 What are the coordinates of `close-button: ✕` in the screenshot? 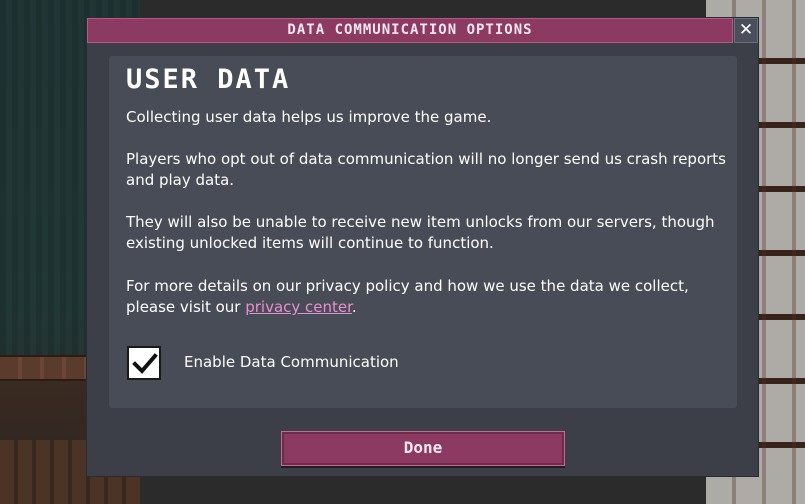 It's located at (746, 30).